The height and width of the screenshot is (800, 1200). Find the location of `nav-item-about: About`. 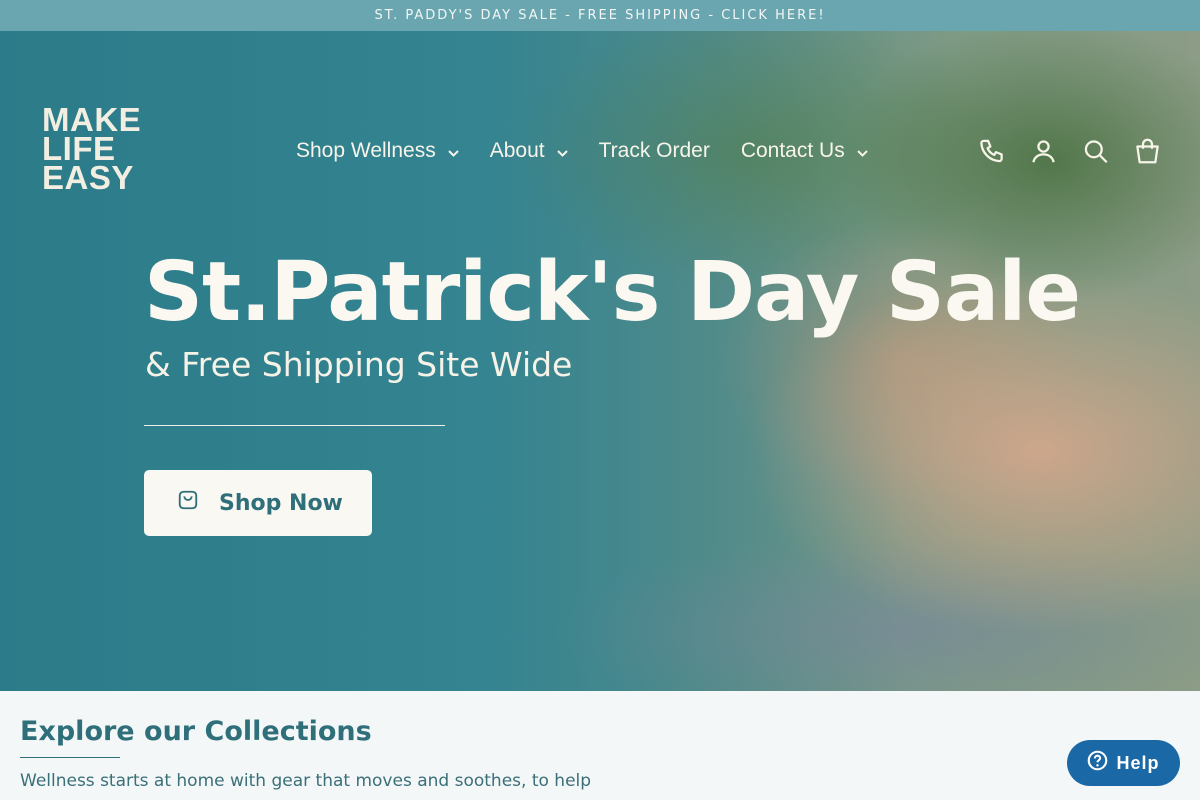

nav-item-about: About is located at coordinates (529, 151).